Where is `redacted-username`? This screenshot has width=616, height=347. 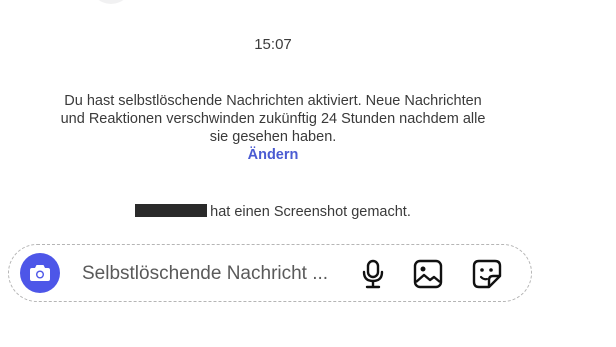 redacted-username is located at coordinates (171, 210).